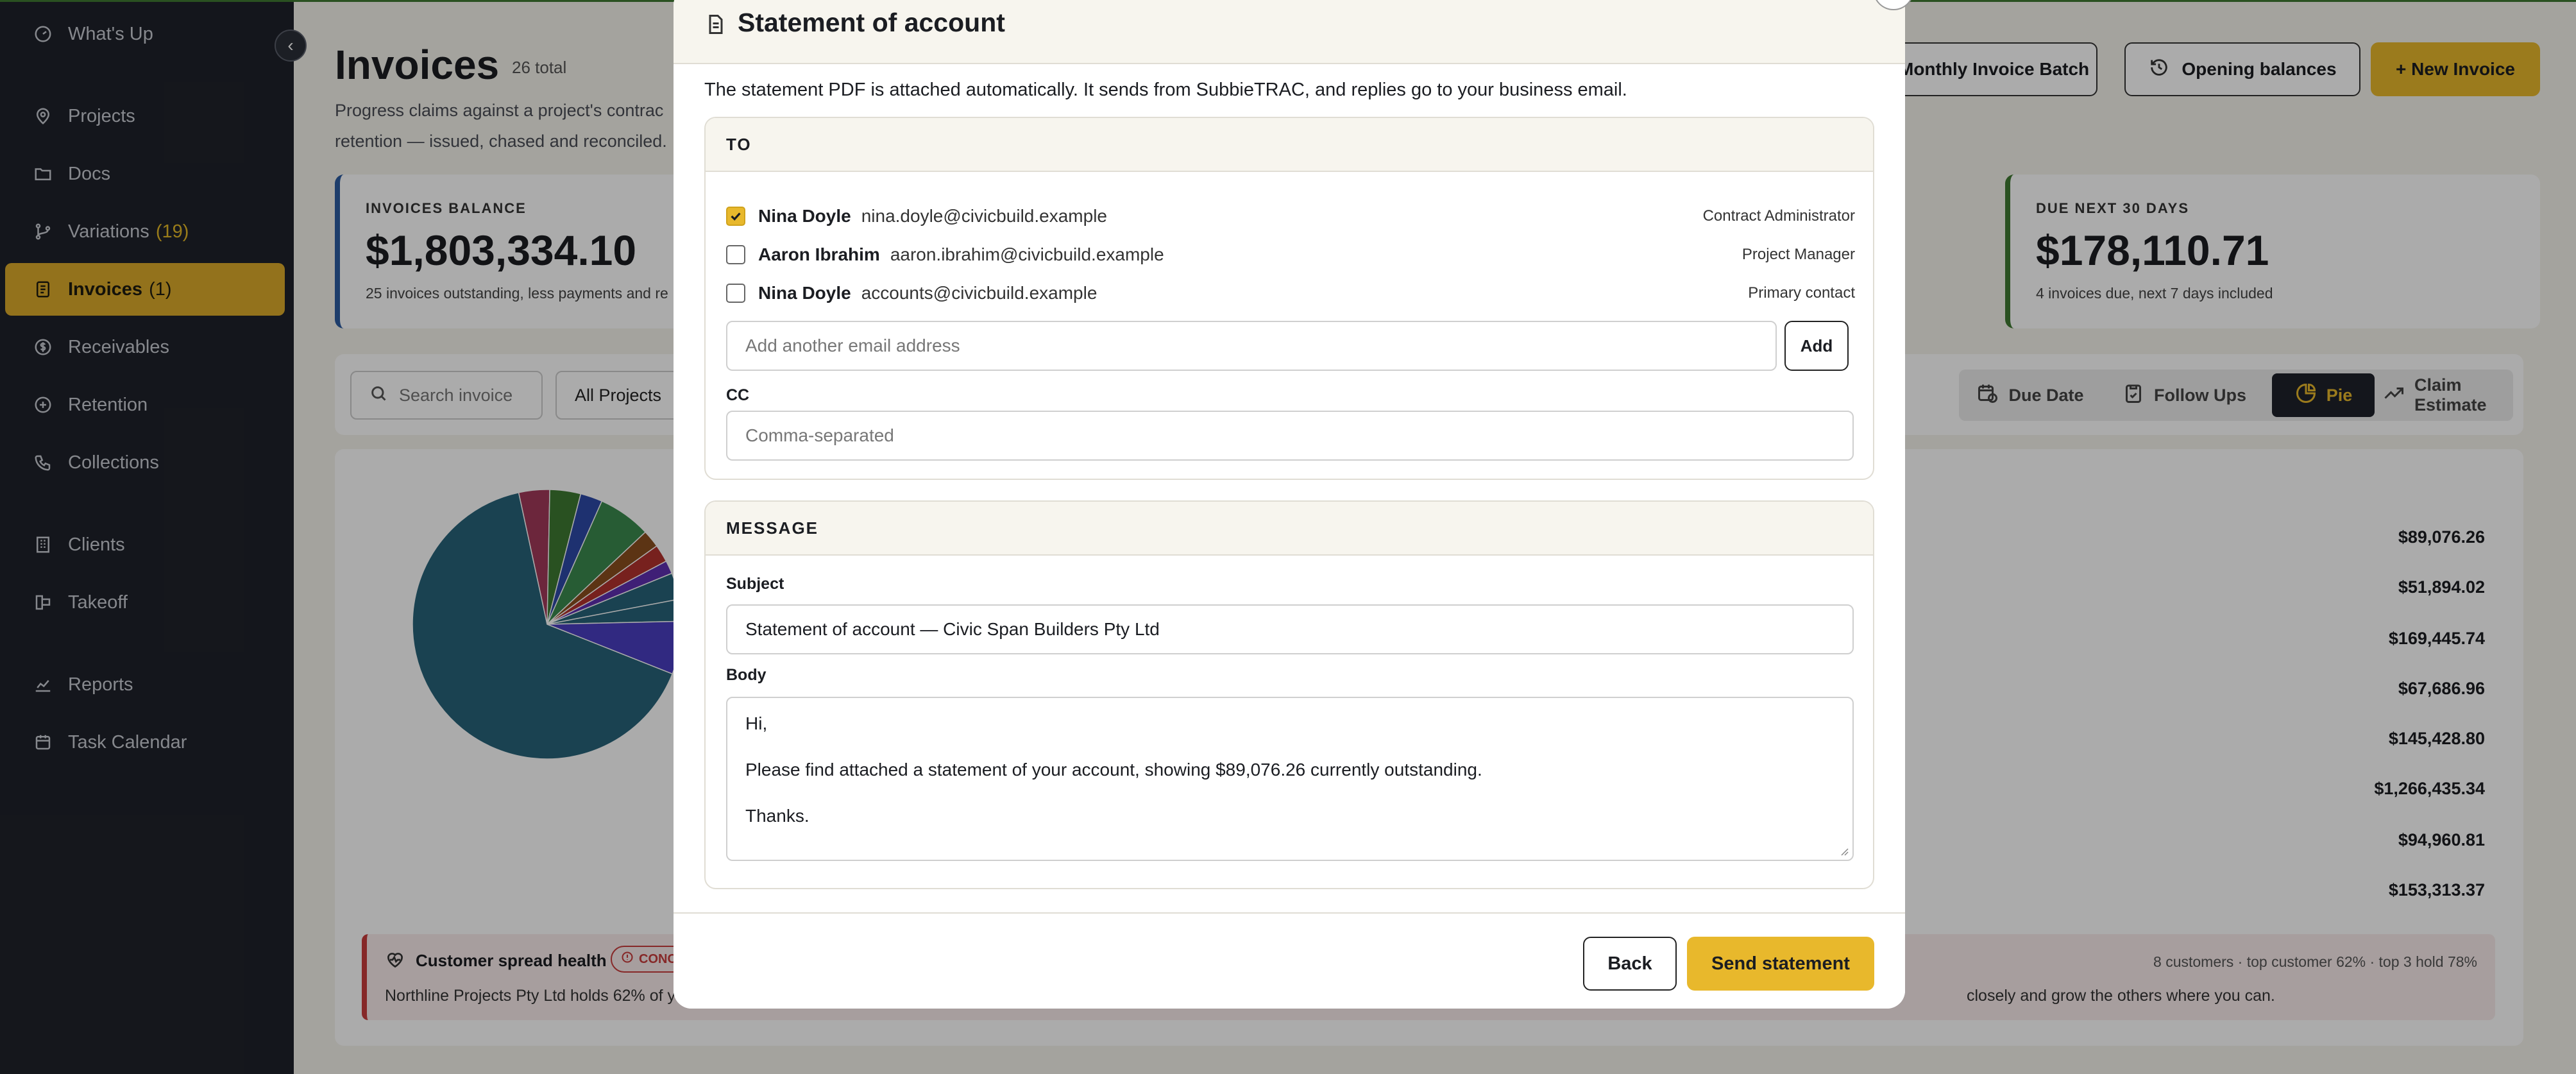  I want to click on button-label: Send statement, so click(1780, 963).